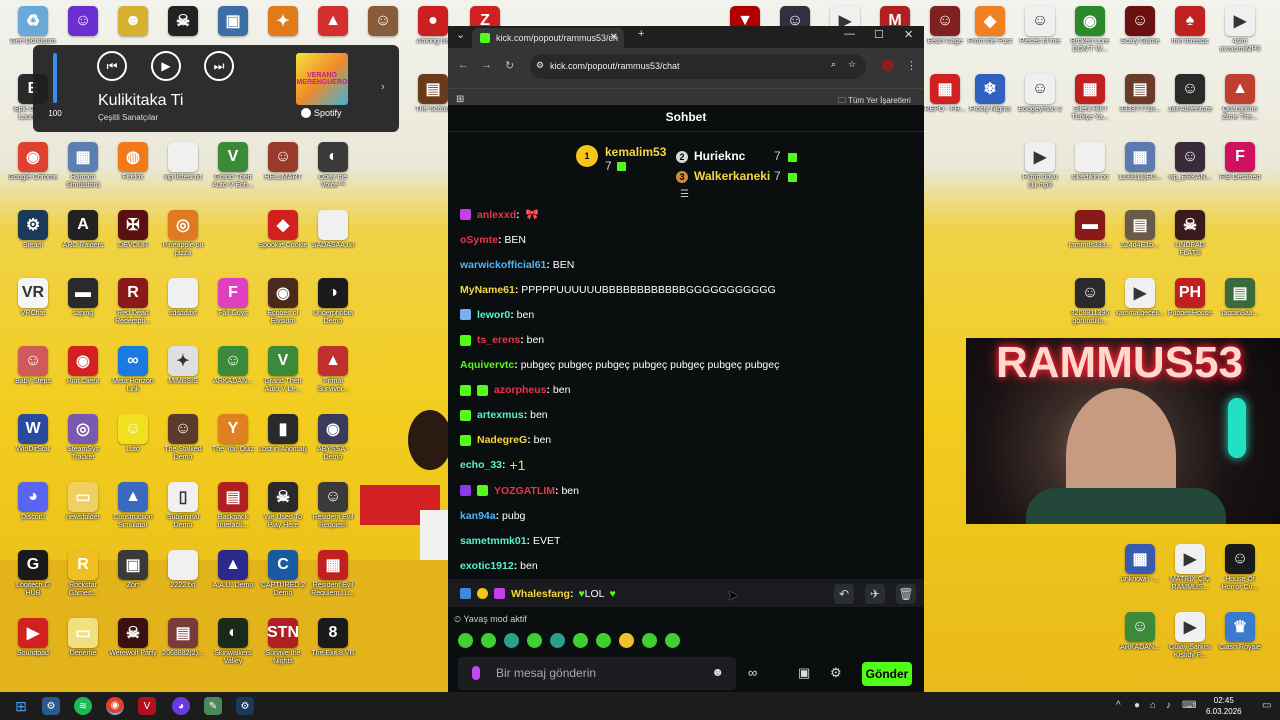 Image resolution: width=1280 pixels, height=720 pixels. What do you see at coordinates (33, 310) in the screenshot?
I see `desktop-icon: VR VRChat` at bounding box center [33, 310].